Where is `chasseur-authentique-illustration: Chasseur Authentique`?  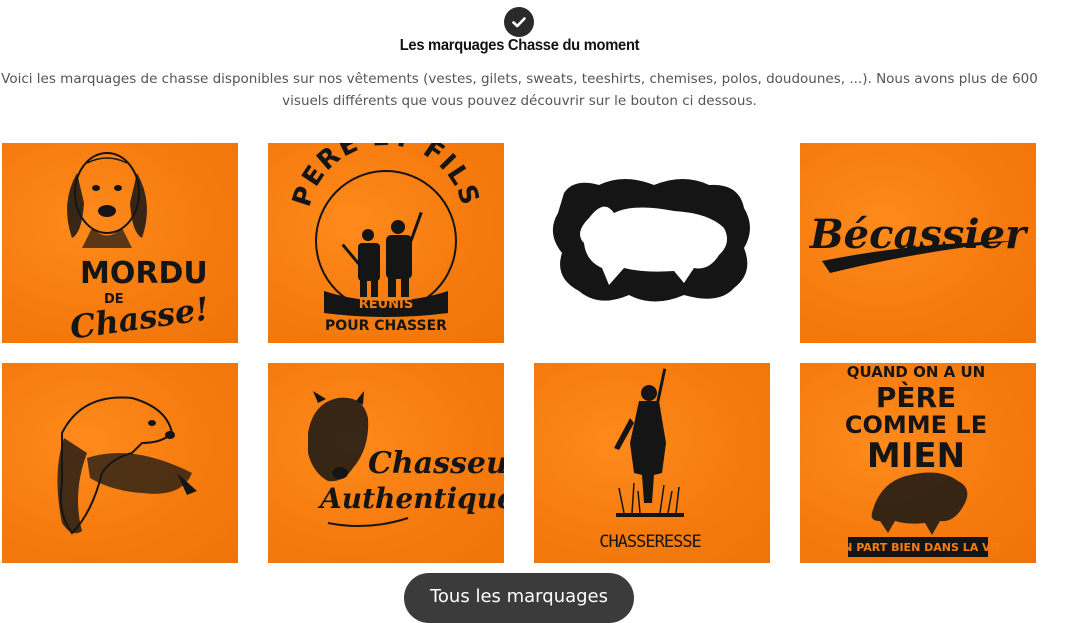 chasseur-authentique-illustration: Chasseur Authentique is located at coordinates (406, 459).